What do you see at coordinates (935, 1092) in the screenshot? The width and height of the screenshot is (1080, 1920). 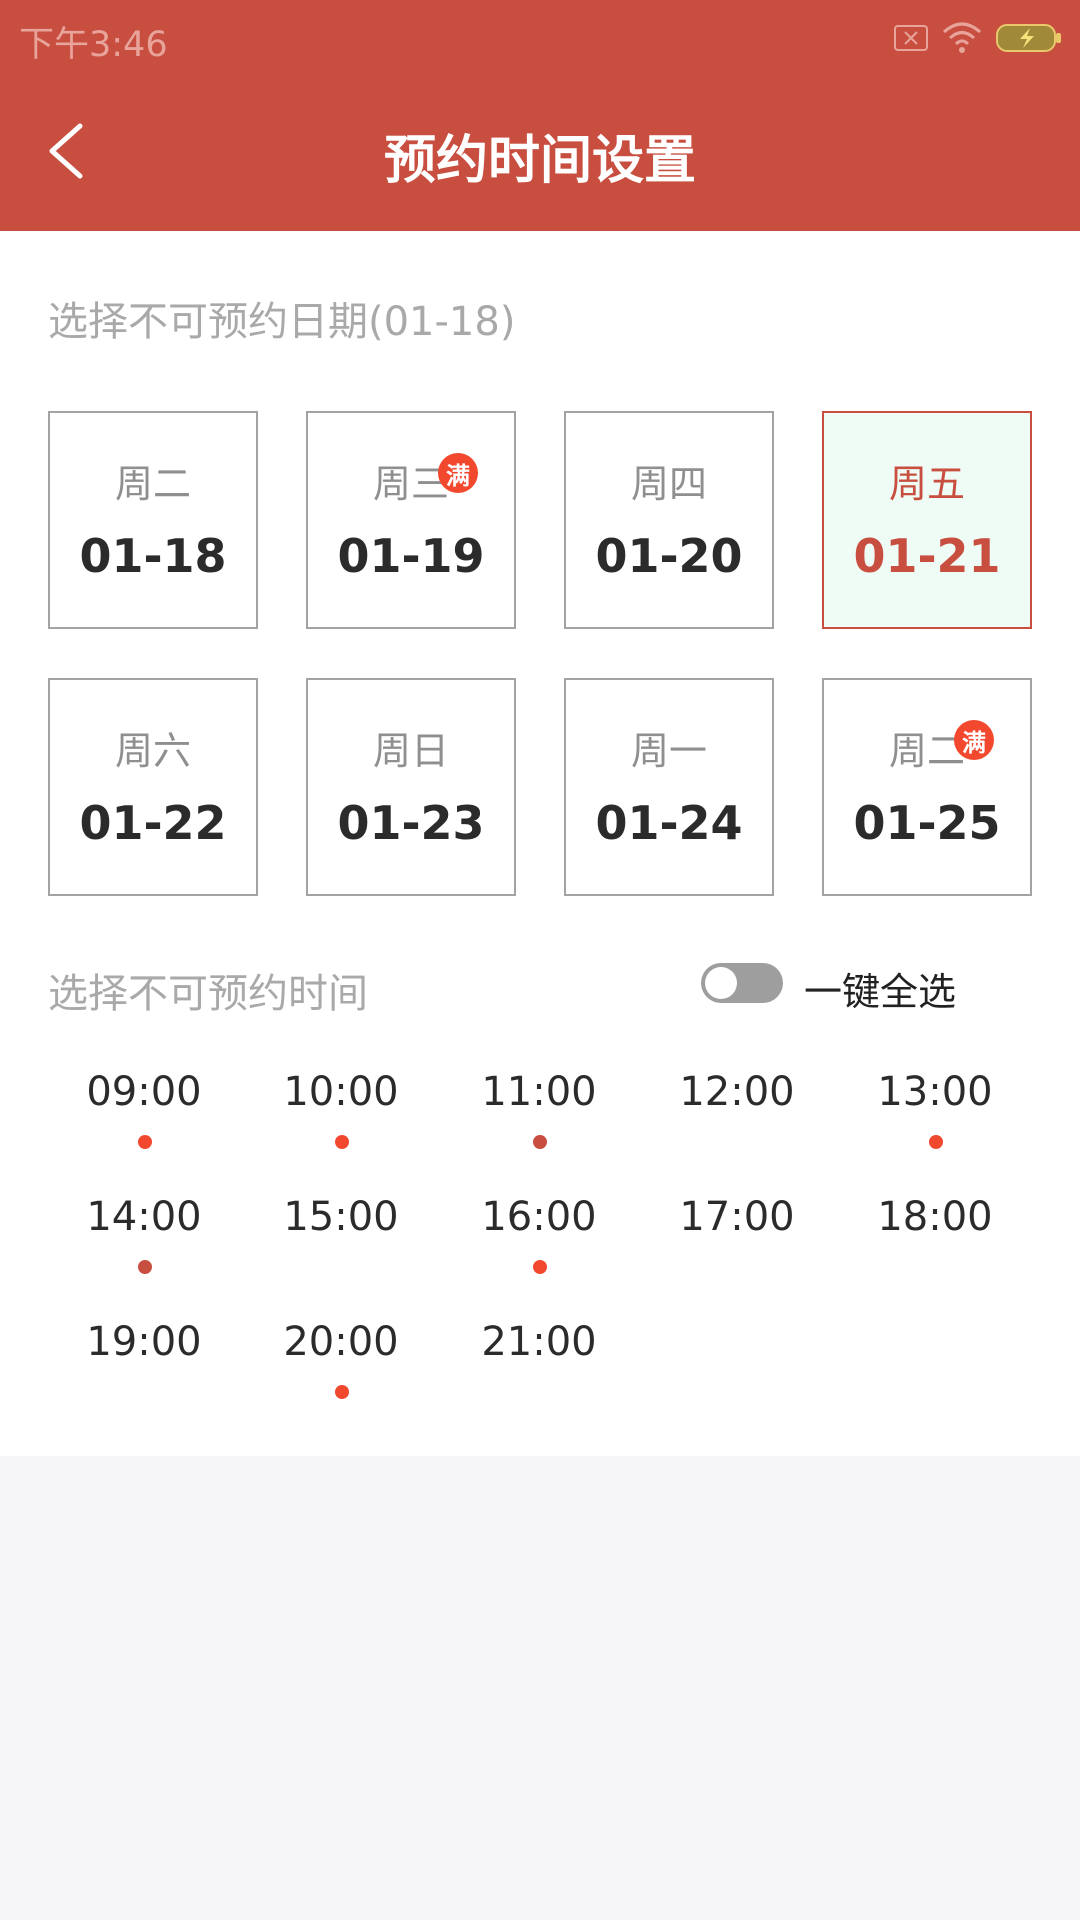 I see `time-slot-label: 13:00` at bounding box center [935, 1092].